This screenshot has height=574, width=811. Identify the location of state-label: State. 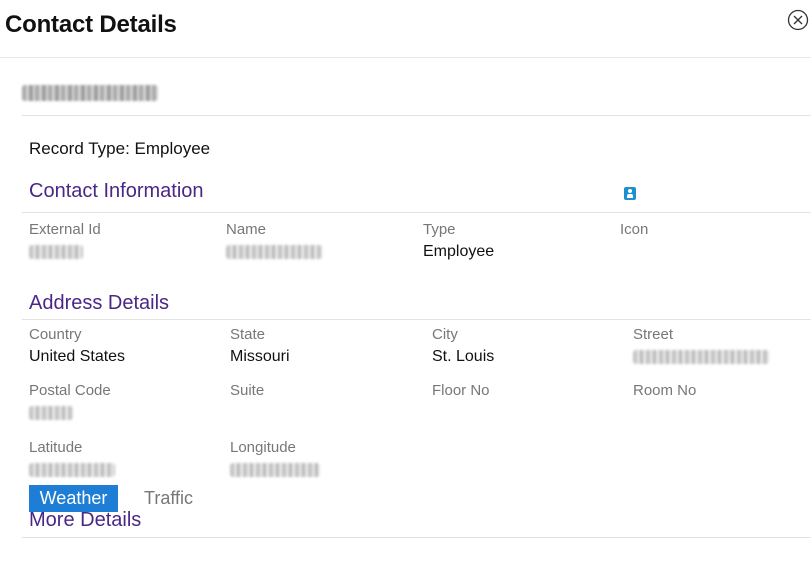
(248, 334).